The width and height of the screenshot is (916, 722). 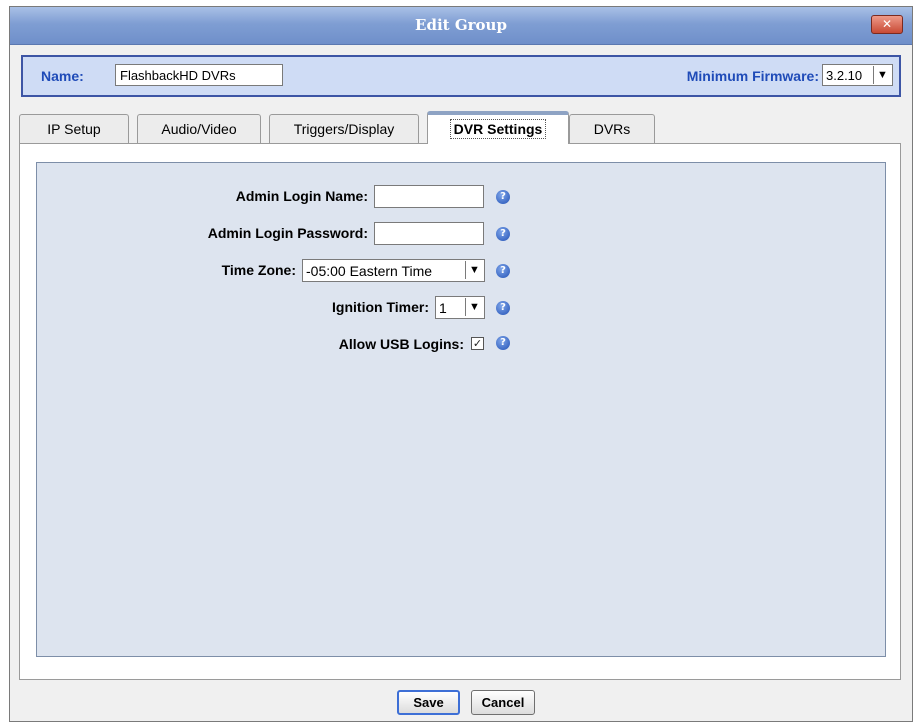 What do you see at coordinates (429, 233) in the screenshot?
I see `admin-login-password-input` at bounding box center [429, 233].